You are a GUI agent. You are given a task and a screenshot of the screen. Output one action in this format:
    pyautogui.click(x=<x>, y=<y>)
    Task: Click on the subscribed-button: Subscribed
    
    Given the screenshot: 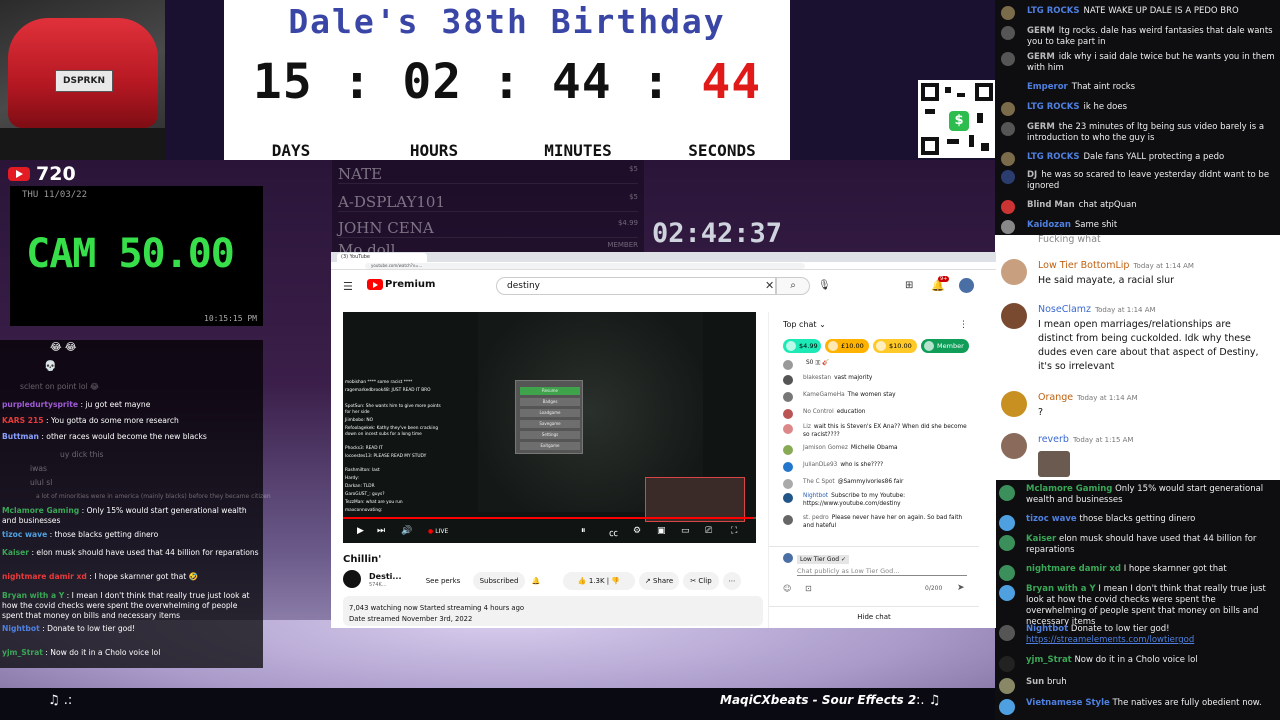 What is the action you would take?
    pyautogui.click(x=499, y=581)
    